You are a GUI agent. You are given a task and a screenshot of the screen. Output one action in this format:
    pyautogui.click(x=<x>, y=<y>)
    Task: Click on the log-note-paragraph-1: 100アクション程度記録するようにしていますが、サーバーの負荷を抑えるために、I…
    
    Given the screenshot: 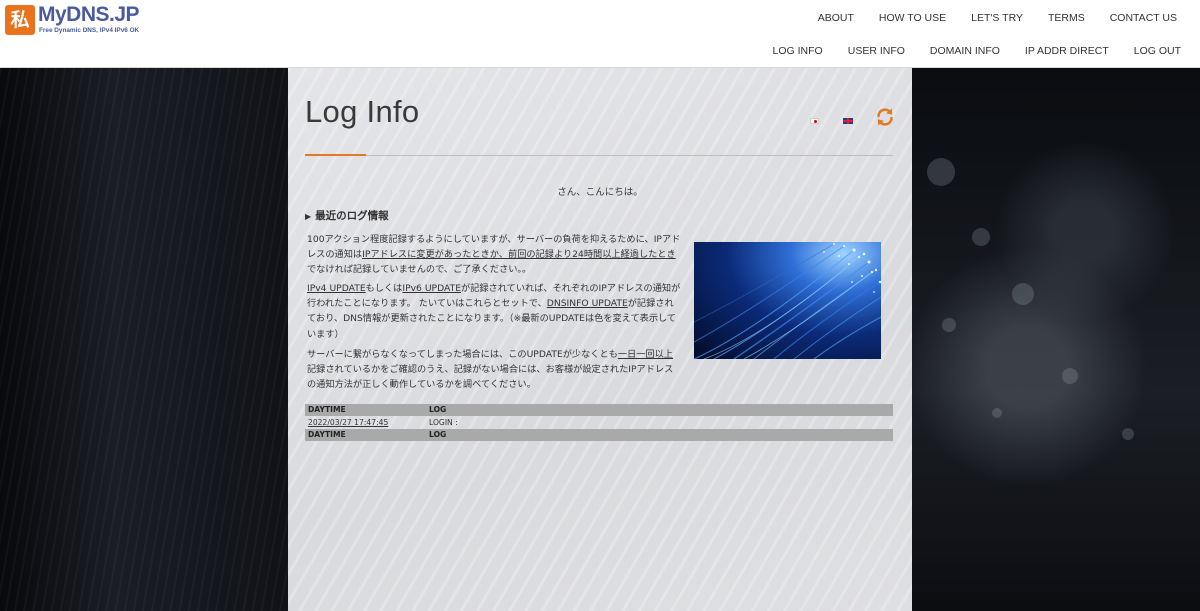 What is the action you would take?
    pyautogui.click(x=494, y=255)
    